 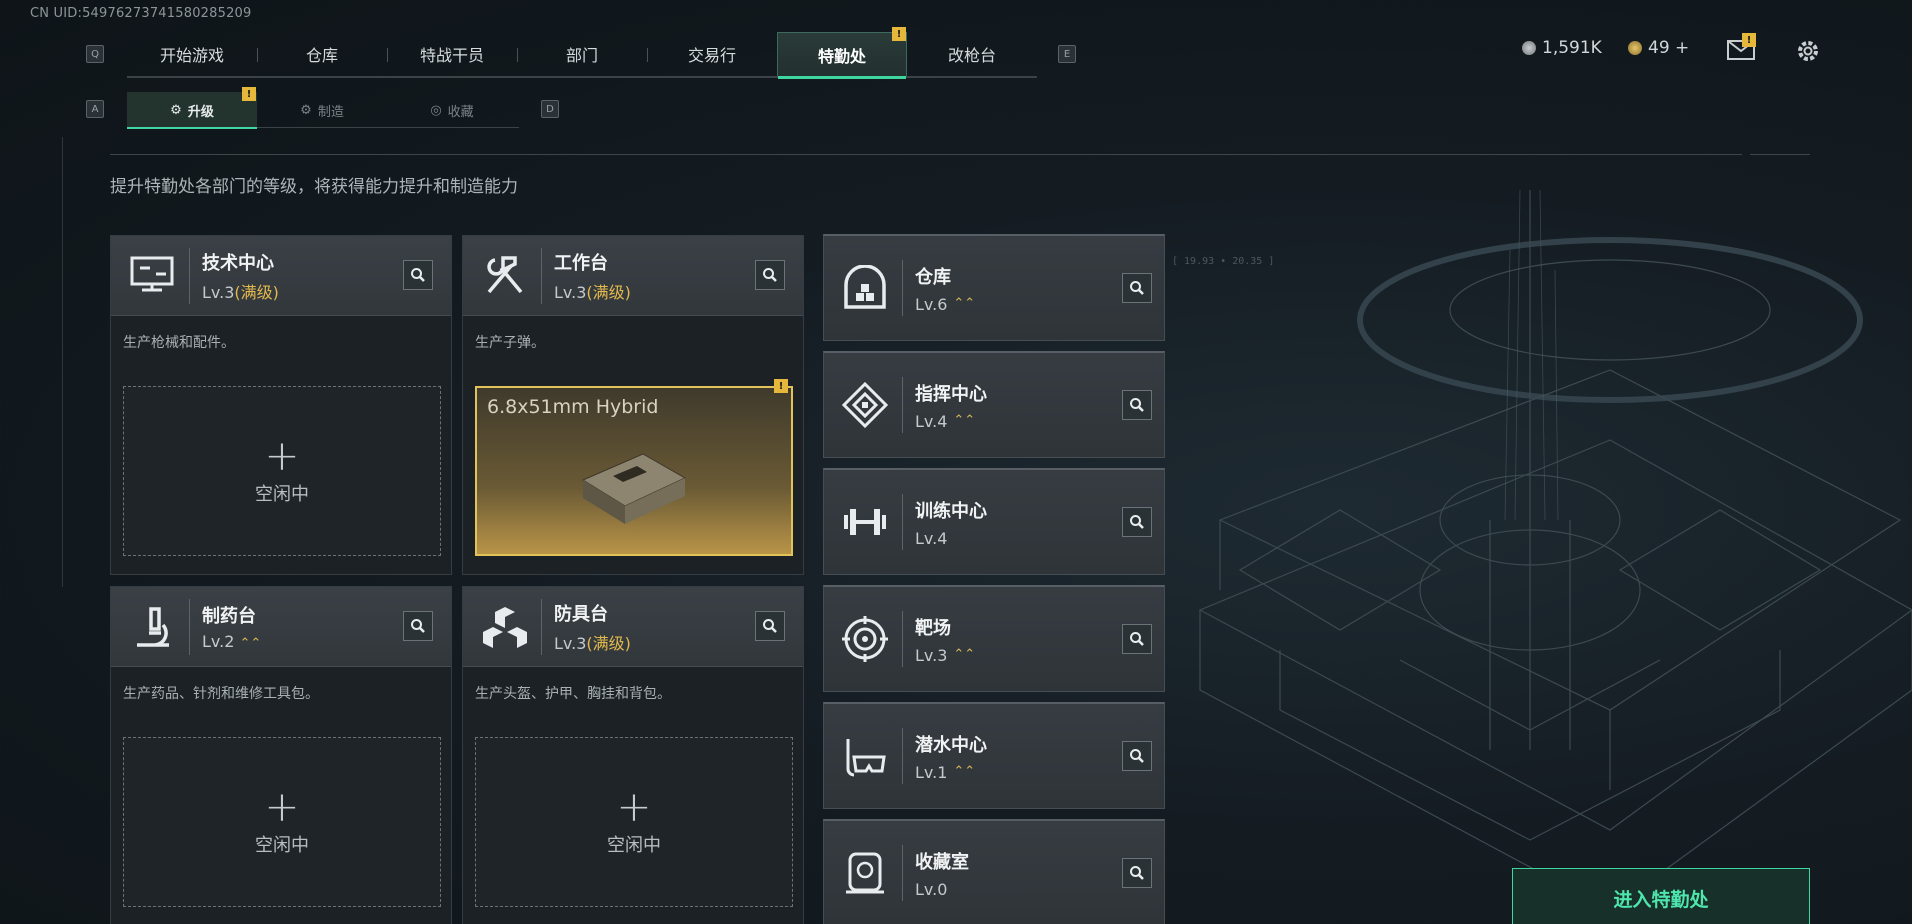 What do you see at coordinates (314, 187) in the screenshot?
I see `page-description: 提升特勤处各部门的等级，将获得能力提升和制造能力` at bounding box center [314, 187].